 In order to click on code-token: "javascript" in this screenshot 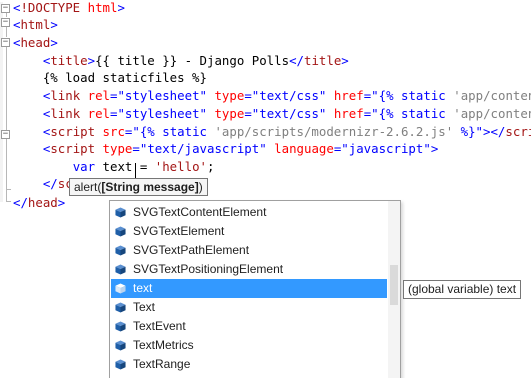, I will do `click(386, 148)`.